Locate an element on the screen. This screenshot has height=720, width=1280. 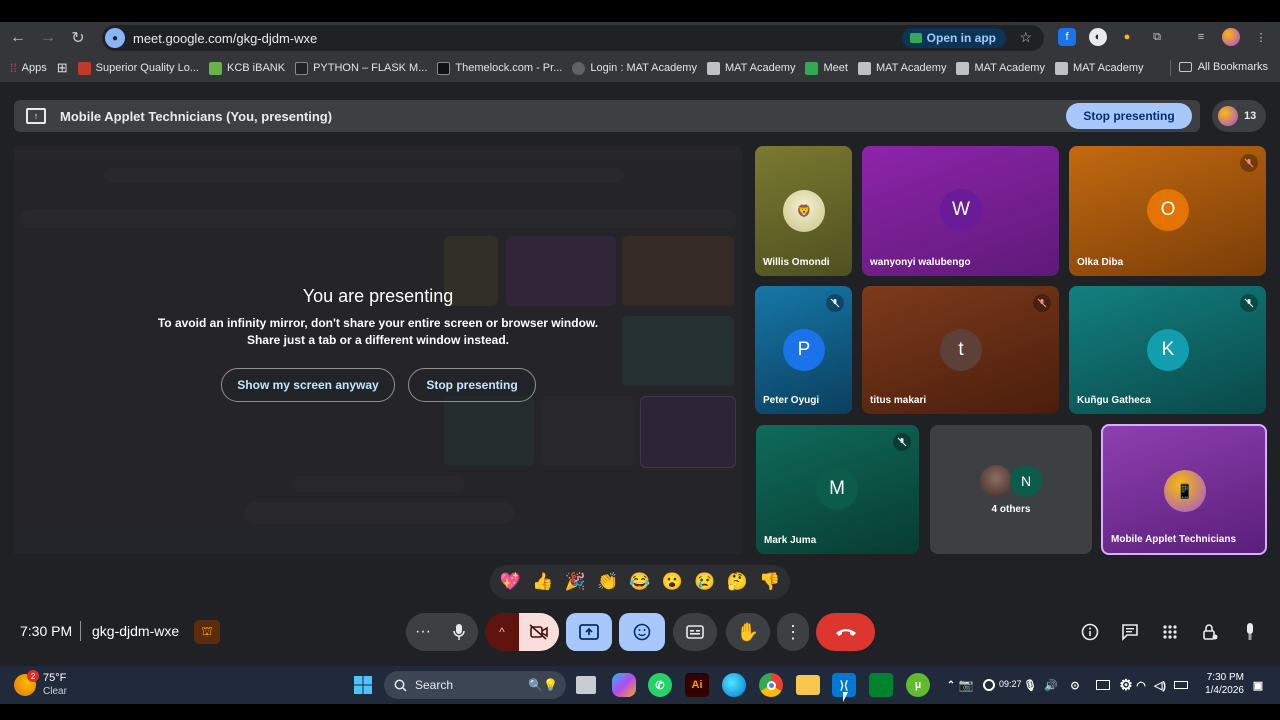
bookmark-apps: ⁞⁞ Apps is located at coordinates (28, 68).